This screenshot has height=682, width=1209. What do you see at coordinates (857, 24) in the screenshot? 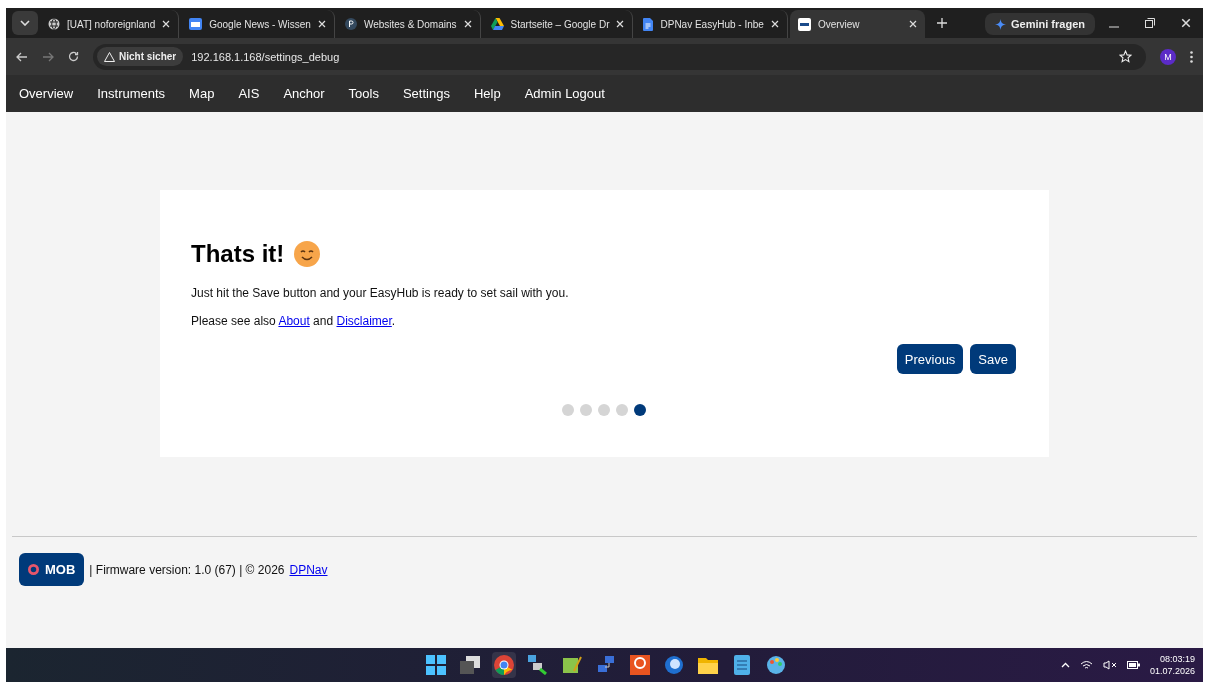
I see `browser-tab: Overview` at bounding box center [857, 24].